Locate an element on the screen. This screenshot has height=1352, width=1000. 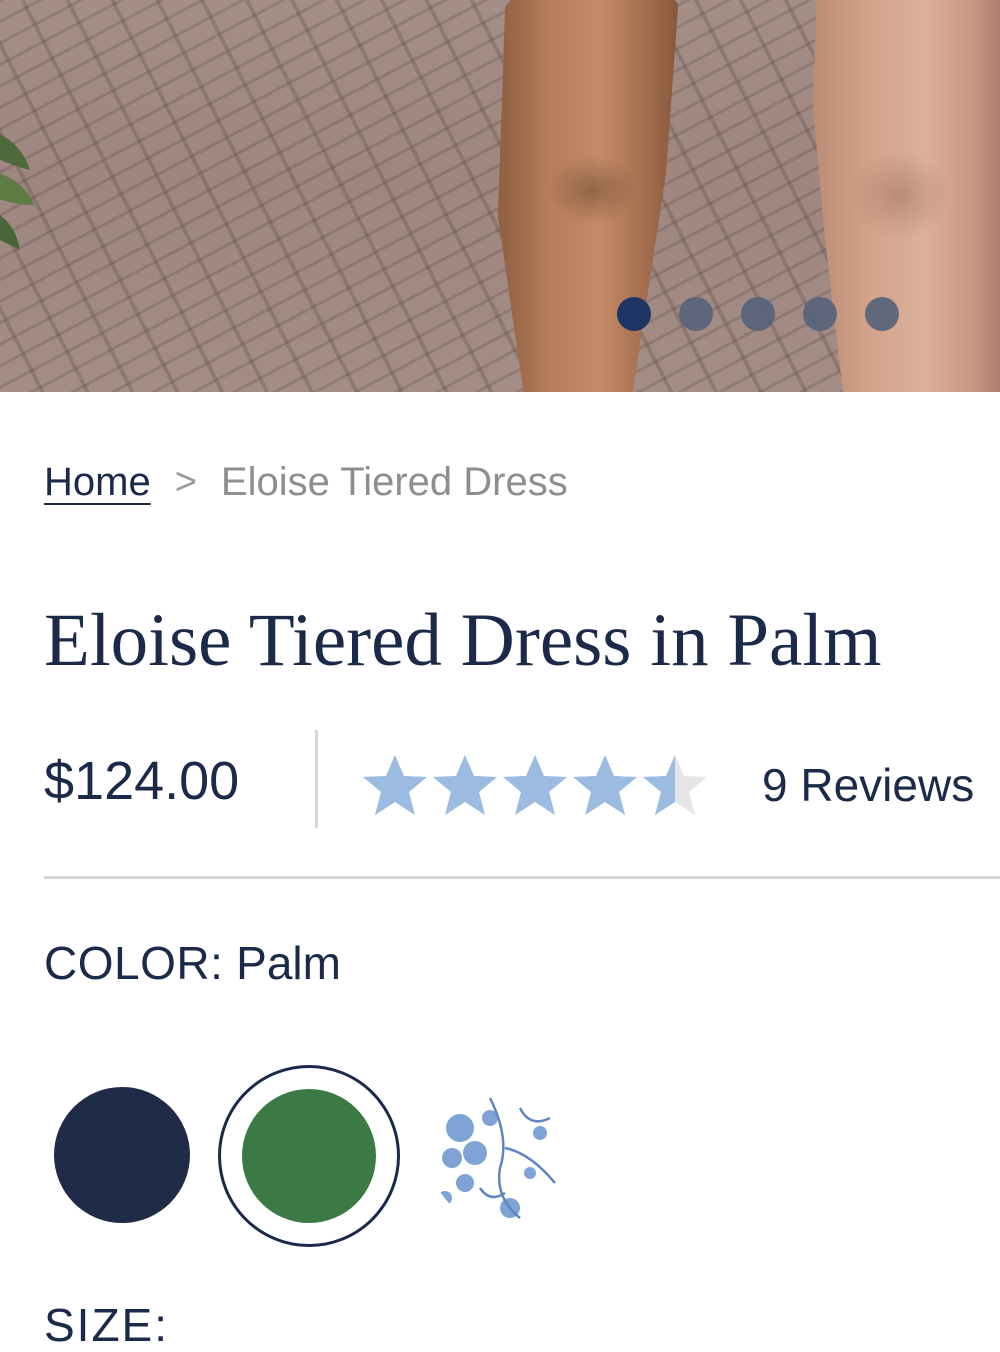
price-divider is located at coordinates (316, 779).